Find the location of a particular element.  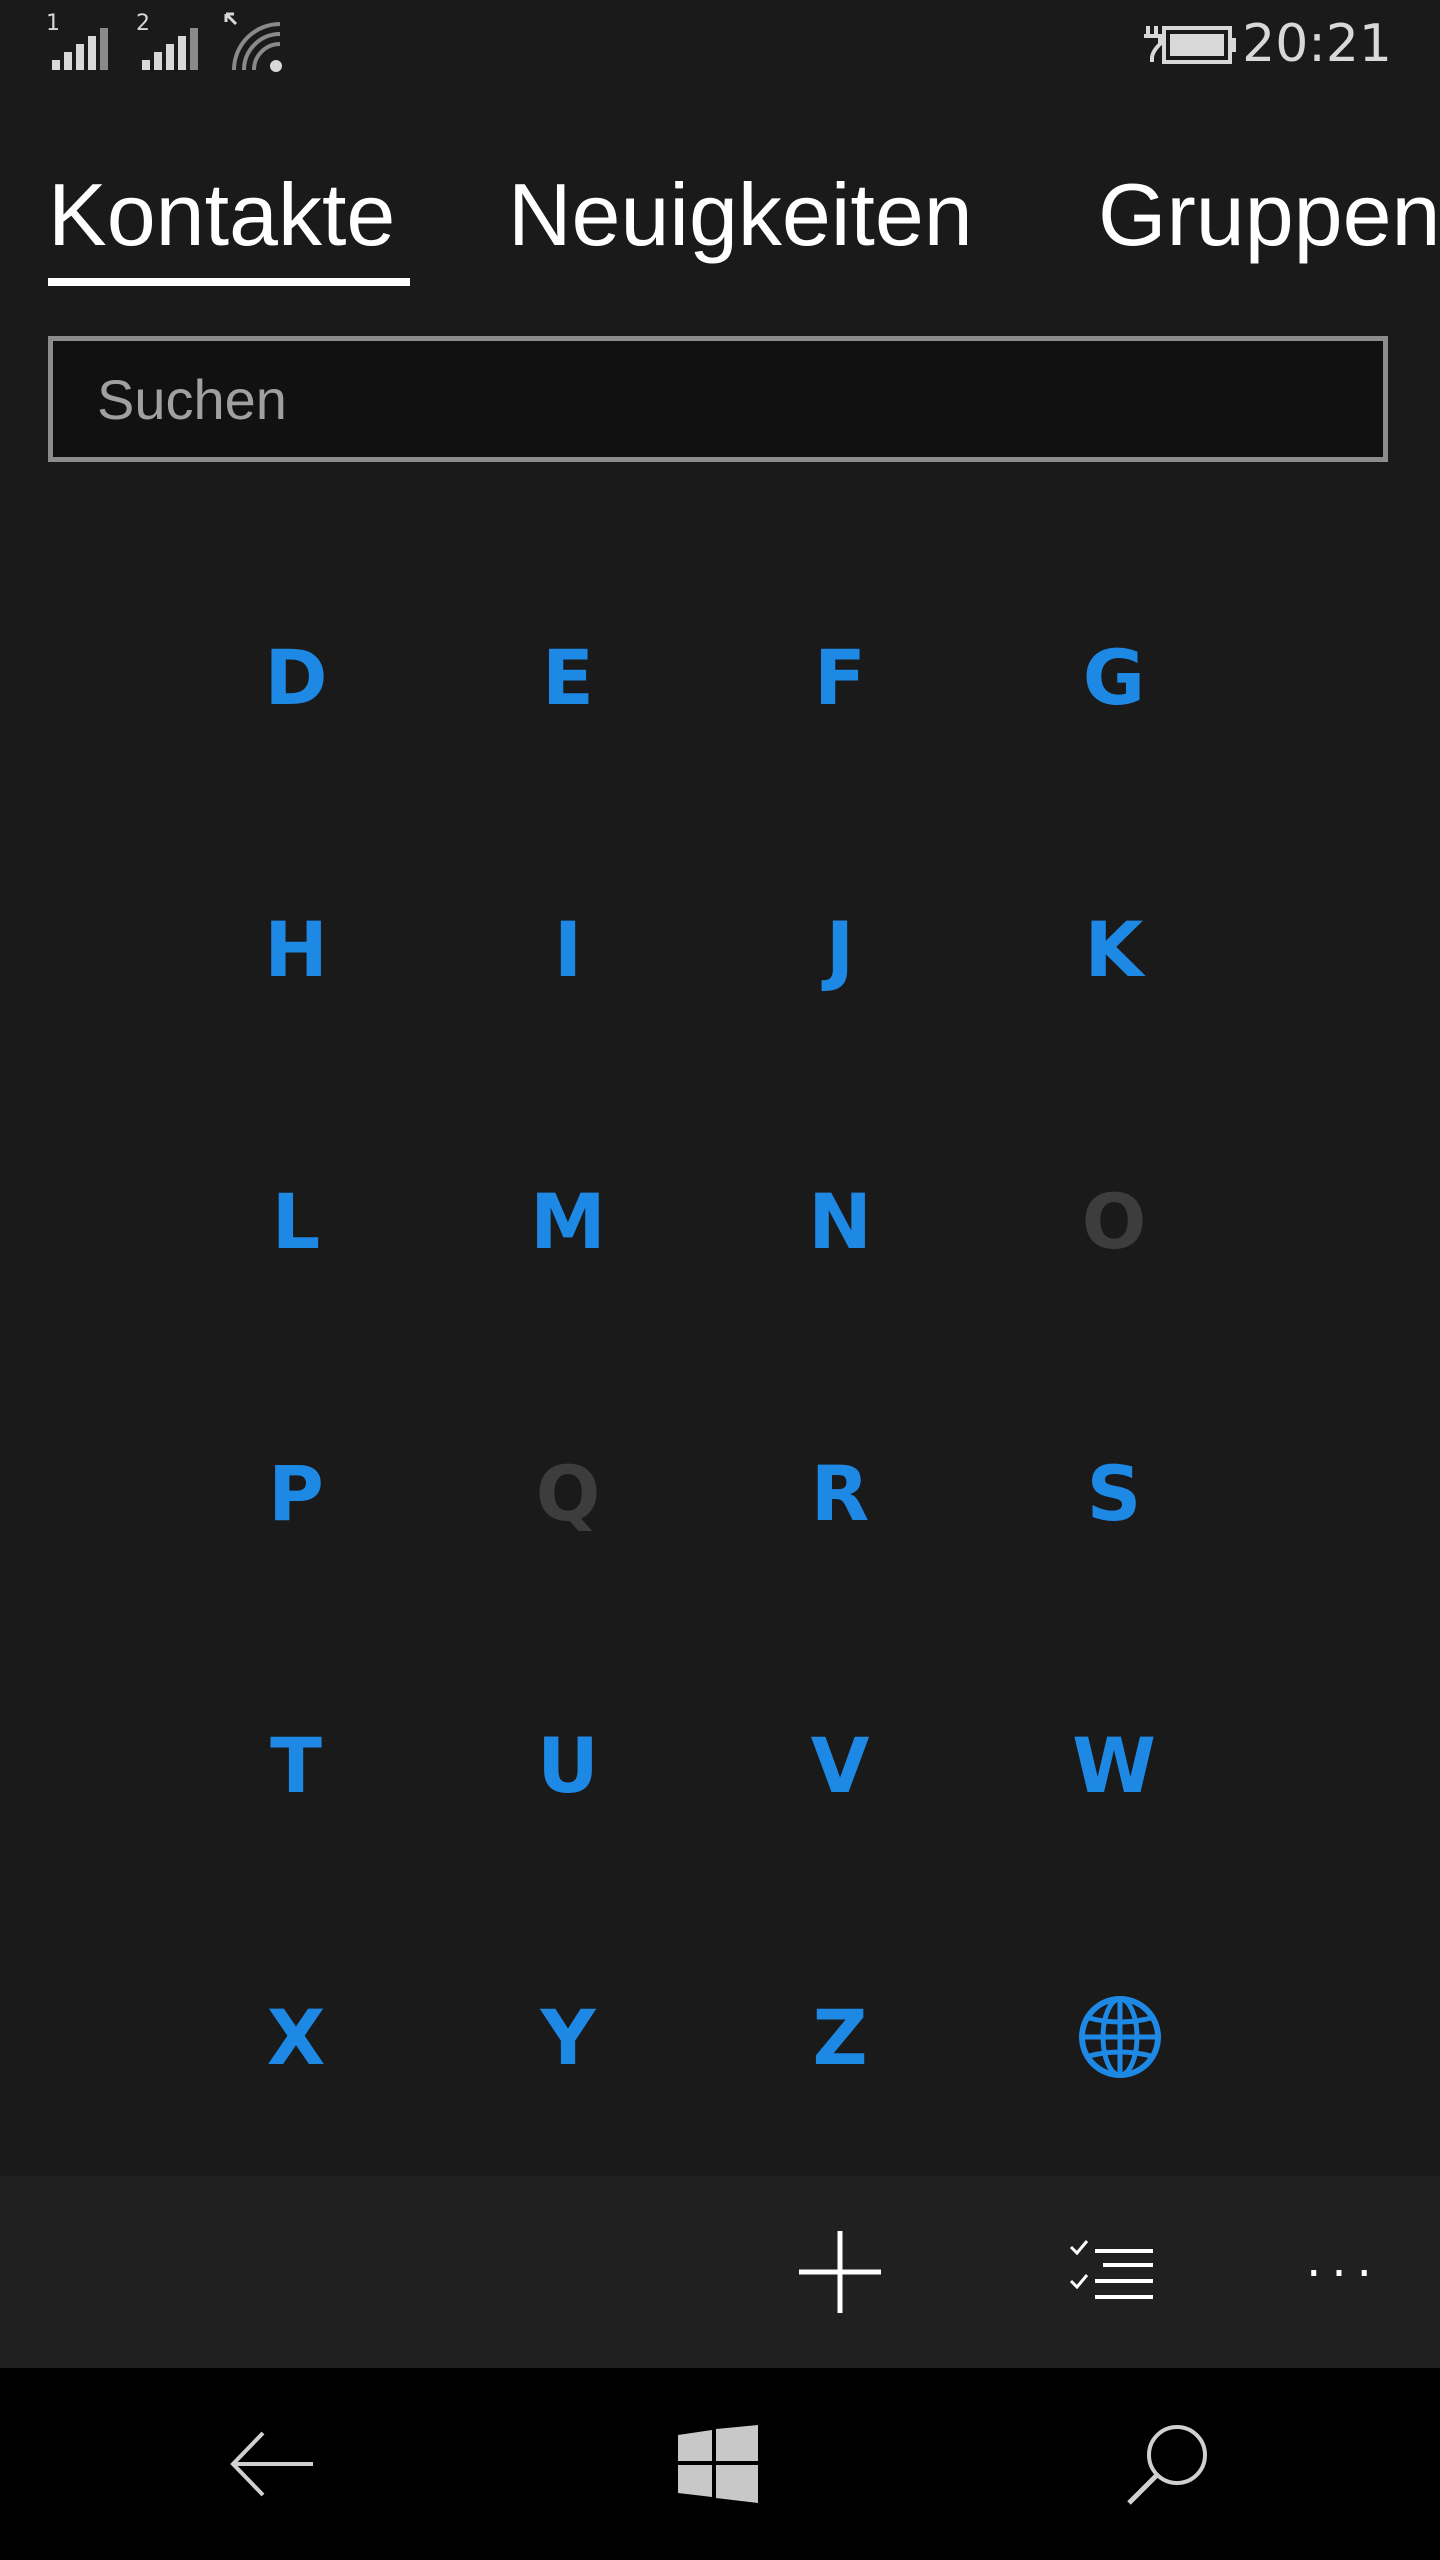

pivot-header: Kontakte Neuigkeiten Gruppen is located at coordinates (720, 220).